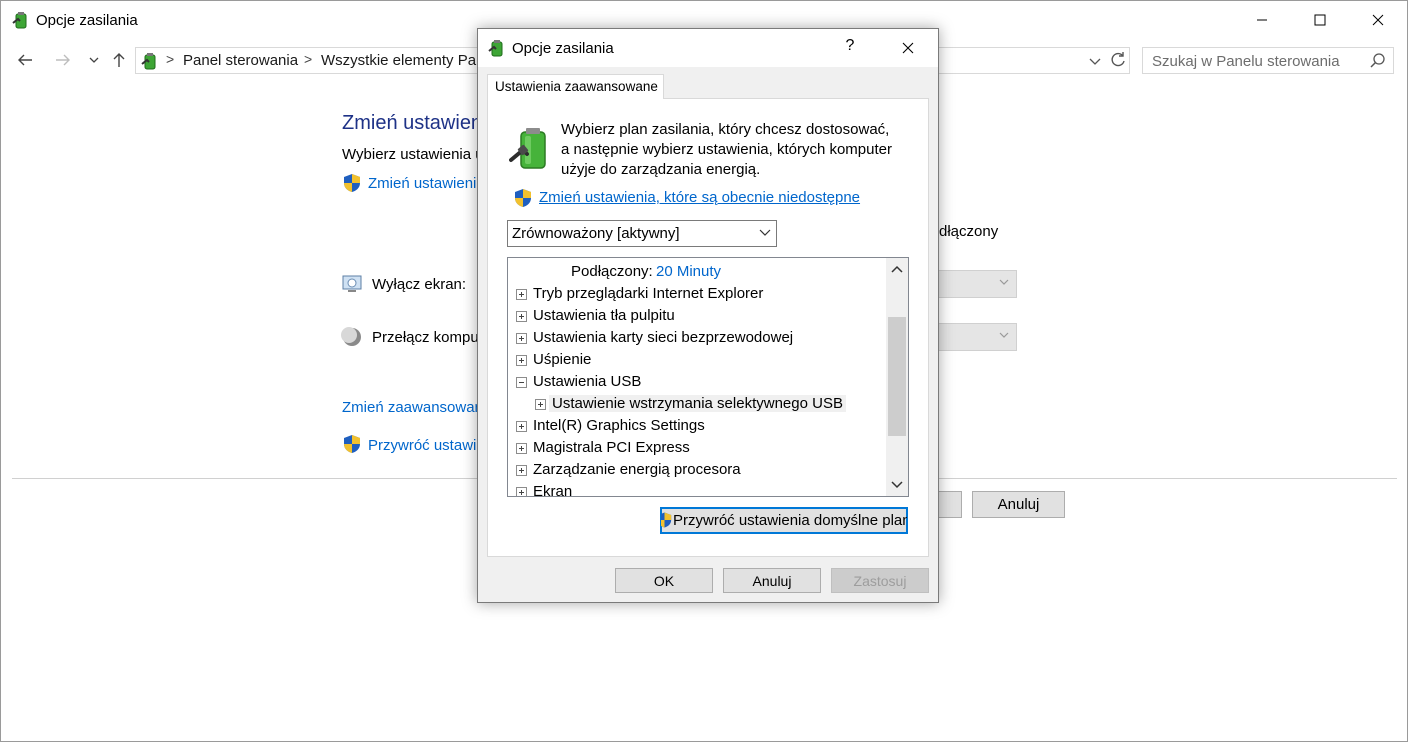 This screenshot has width=1408, height=742. What do you see at coordinates (1095, 61) in the screenshot?
I see `address-dropdown-icon` at bounding box center [1095, 61].